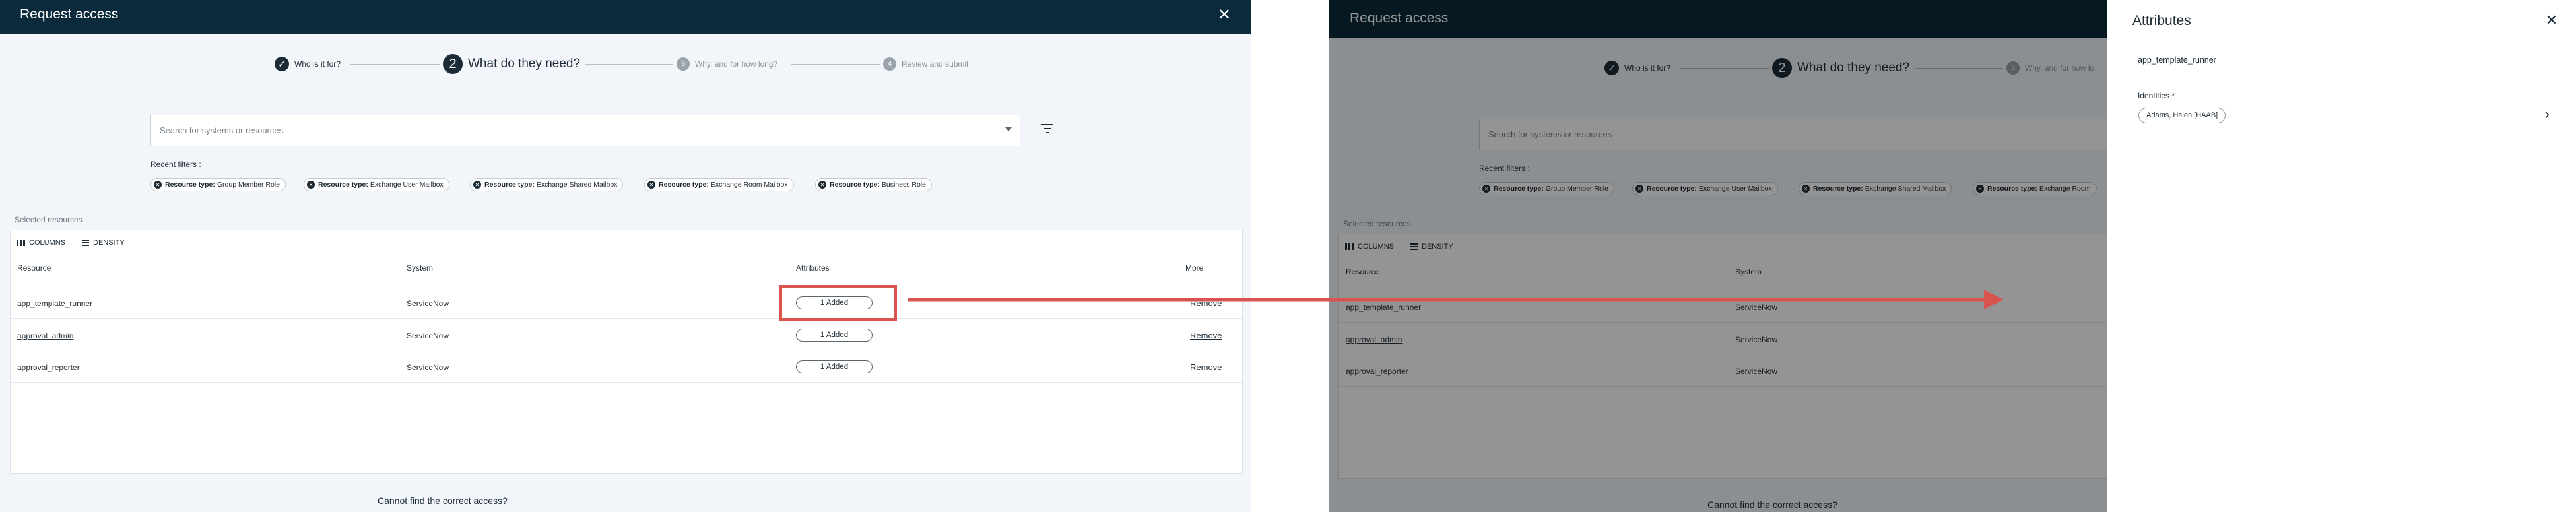 The width and height of the screenshot is (2576, 512). I want to click on panel-resource-name: app_template_runner, so click(2177, 60).